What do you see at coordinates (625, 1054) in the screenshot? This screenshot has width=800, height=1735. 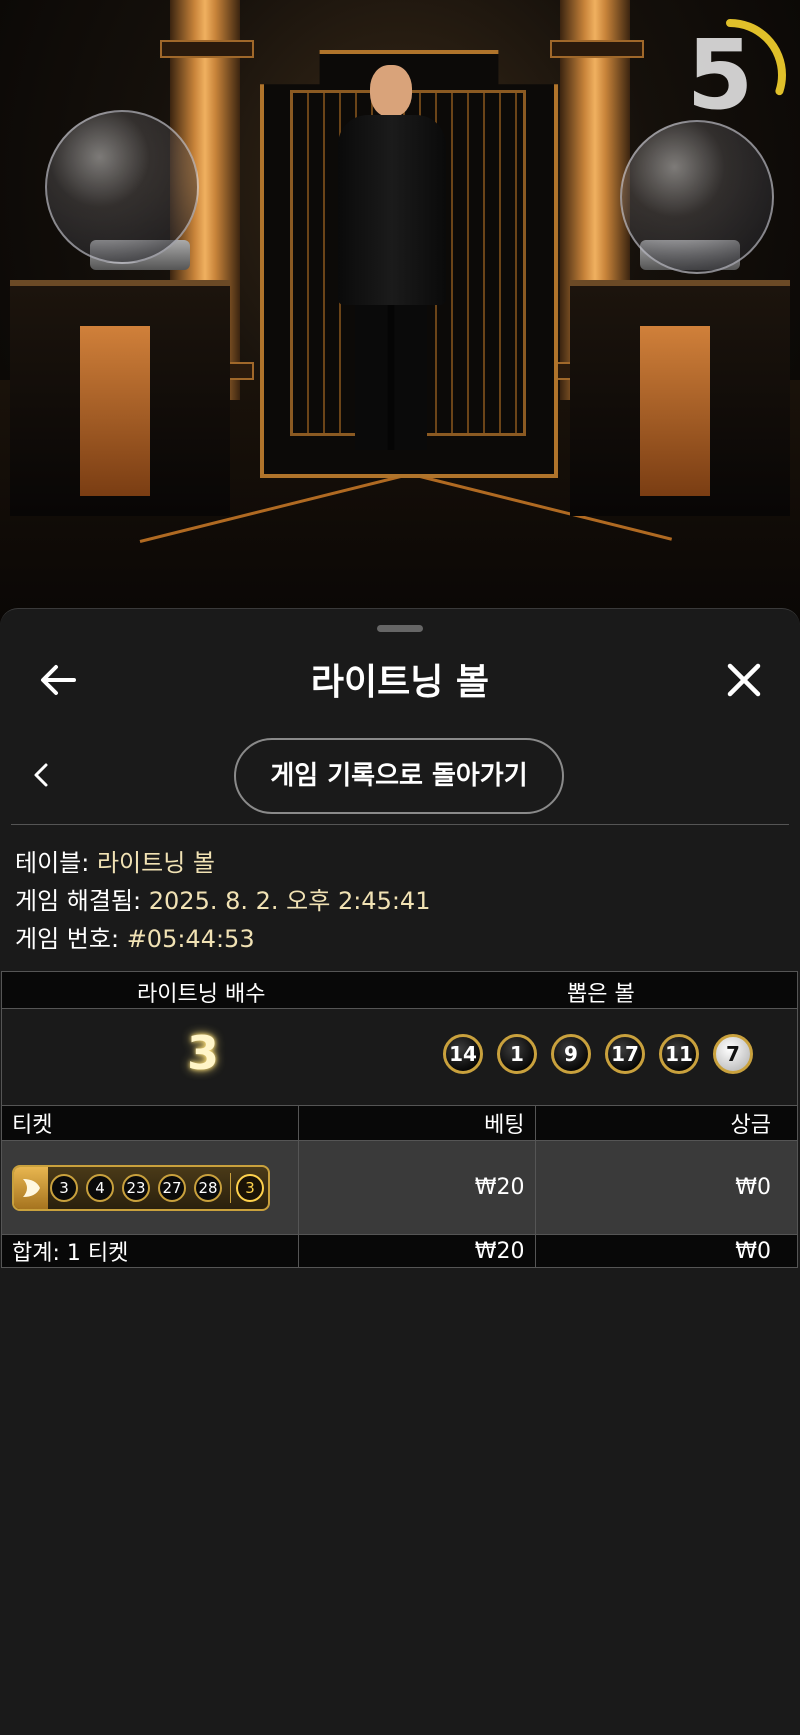 I see `drawn-ball: 17` at bounding box center [625, 1054].